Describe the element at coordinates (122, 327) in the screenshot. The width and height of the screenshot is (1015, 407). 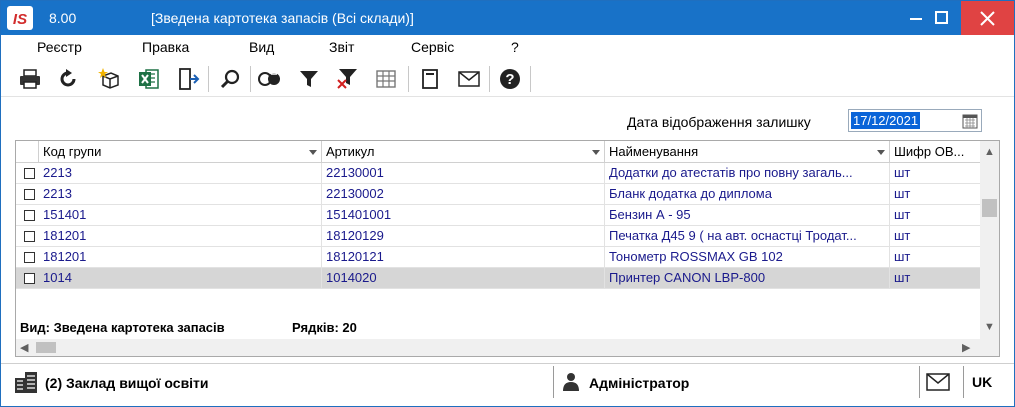
I see `view-name-label: Вид: Зведена картотека запасів` at that location.